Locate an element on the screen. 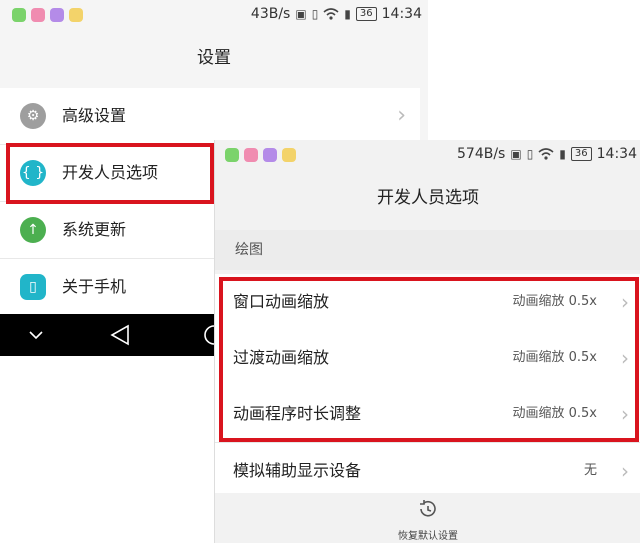 Image resolution: width=640 pixels, height=543 pixels. navigation-bar is located at coordinates (112, 335).